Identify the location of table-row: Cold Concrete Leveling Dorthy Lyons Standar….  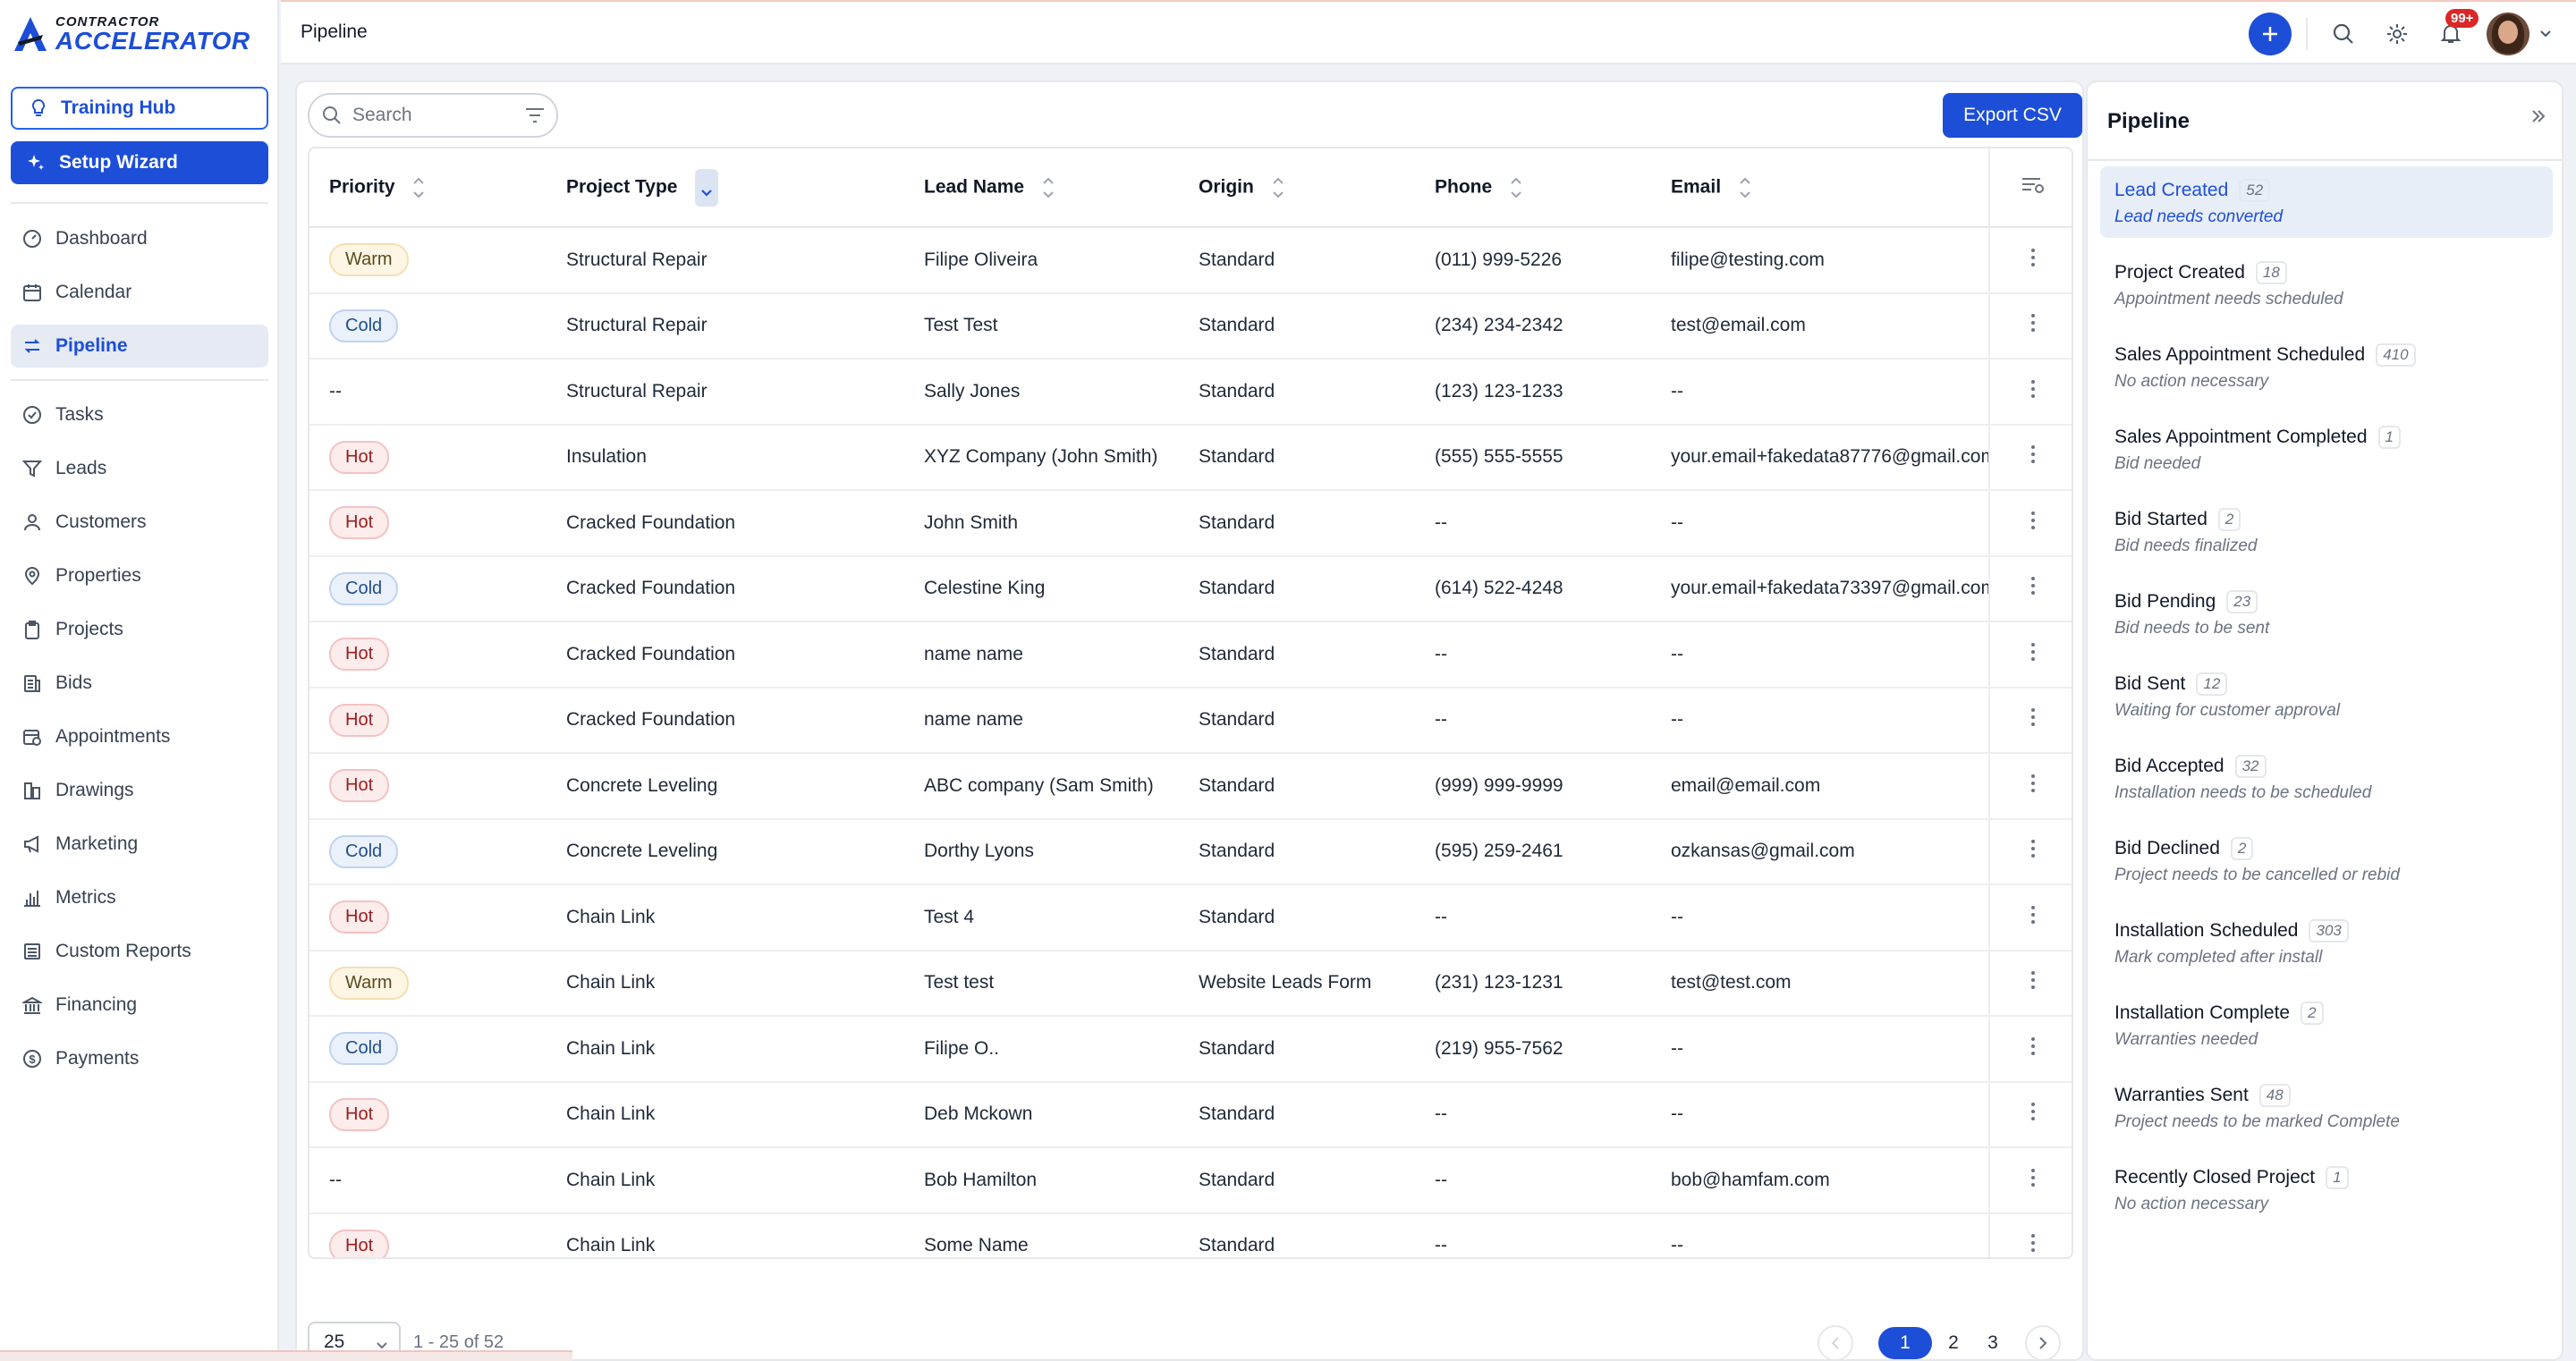
(1190, 851).